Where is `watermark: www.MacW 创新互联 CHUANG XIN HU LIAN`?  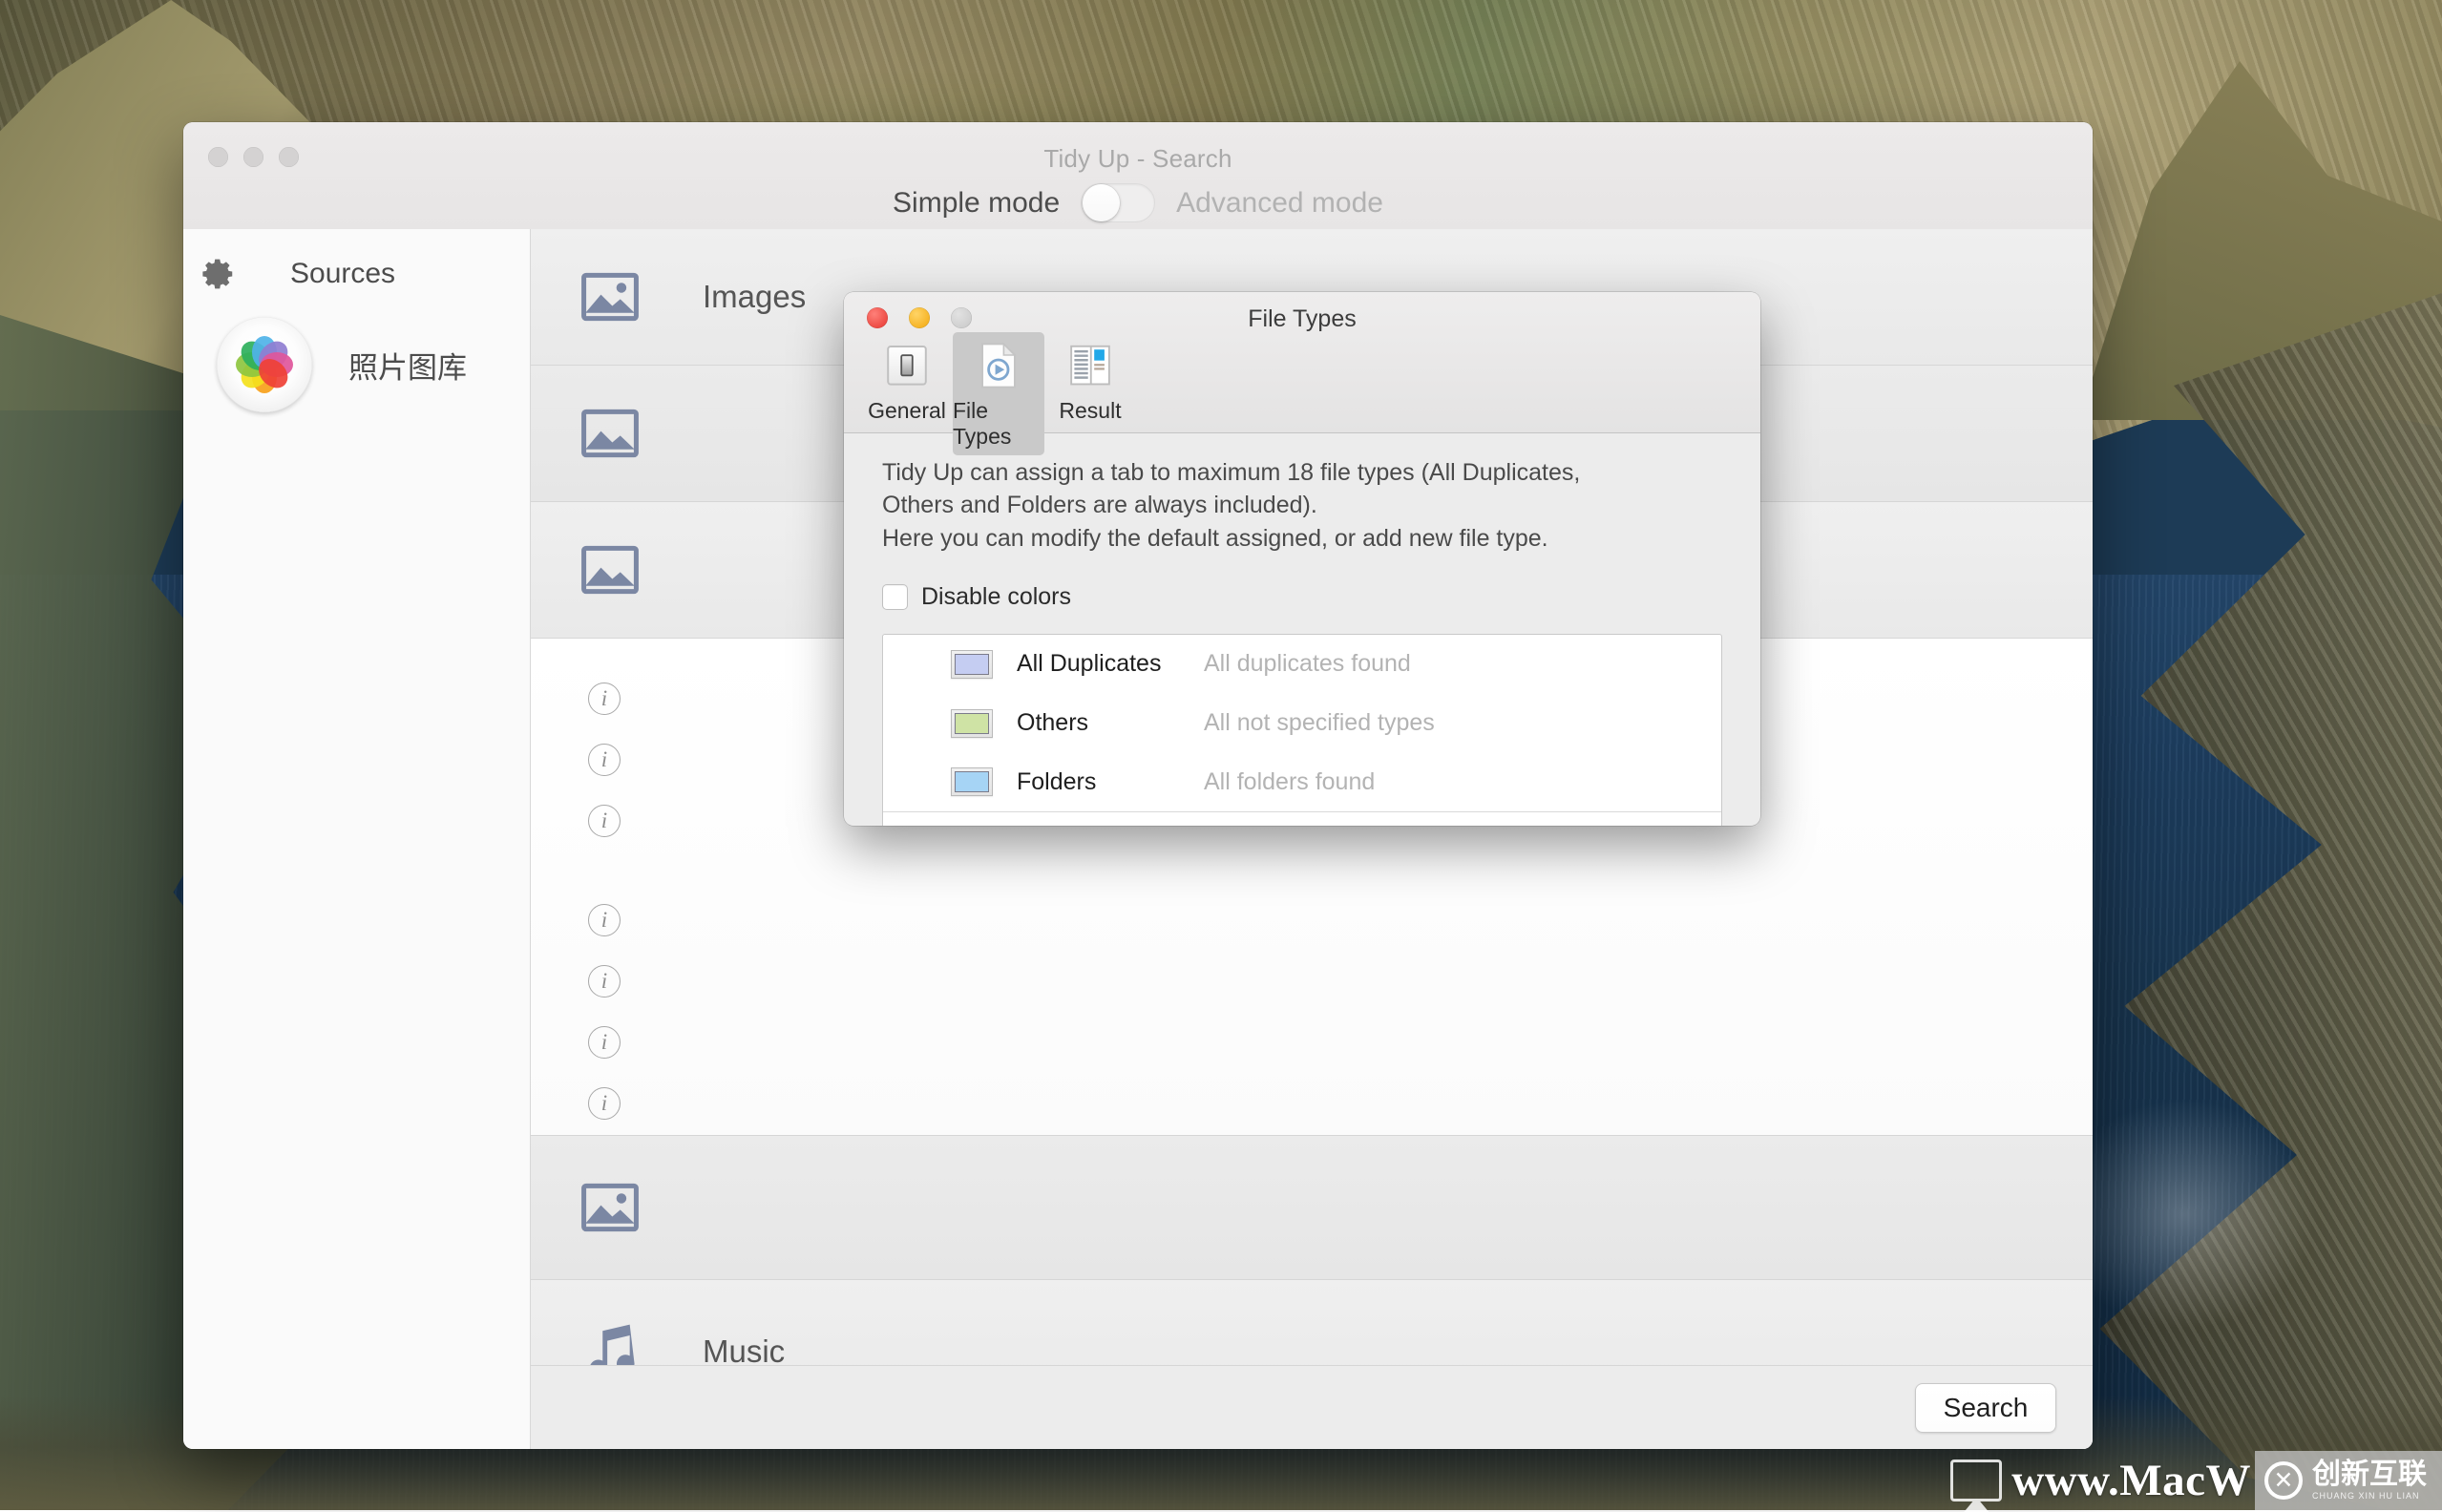
watermark: www.MacW 创新互联 CHUANG XIN HU LIAN is located at coordinates (2196, 1480).